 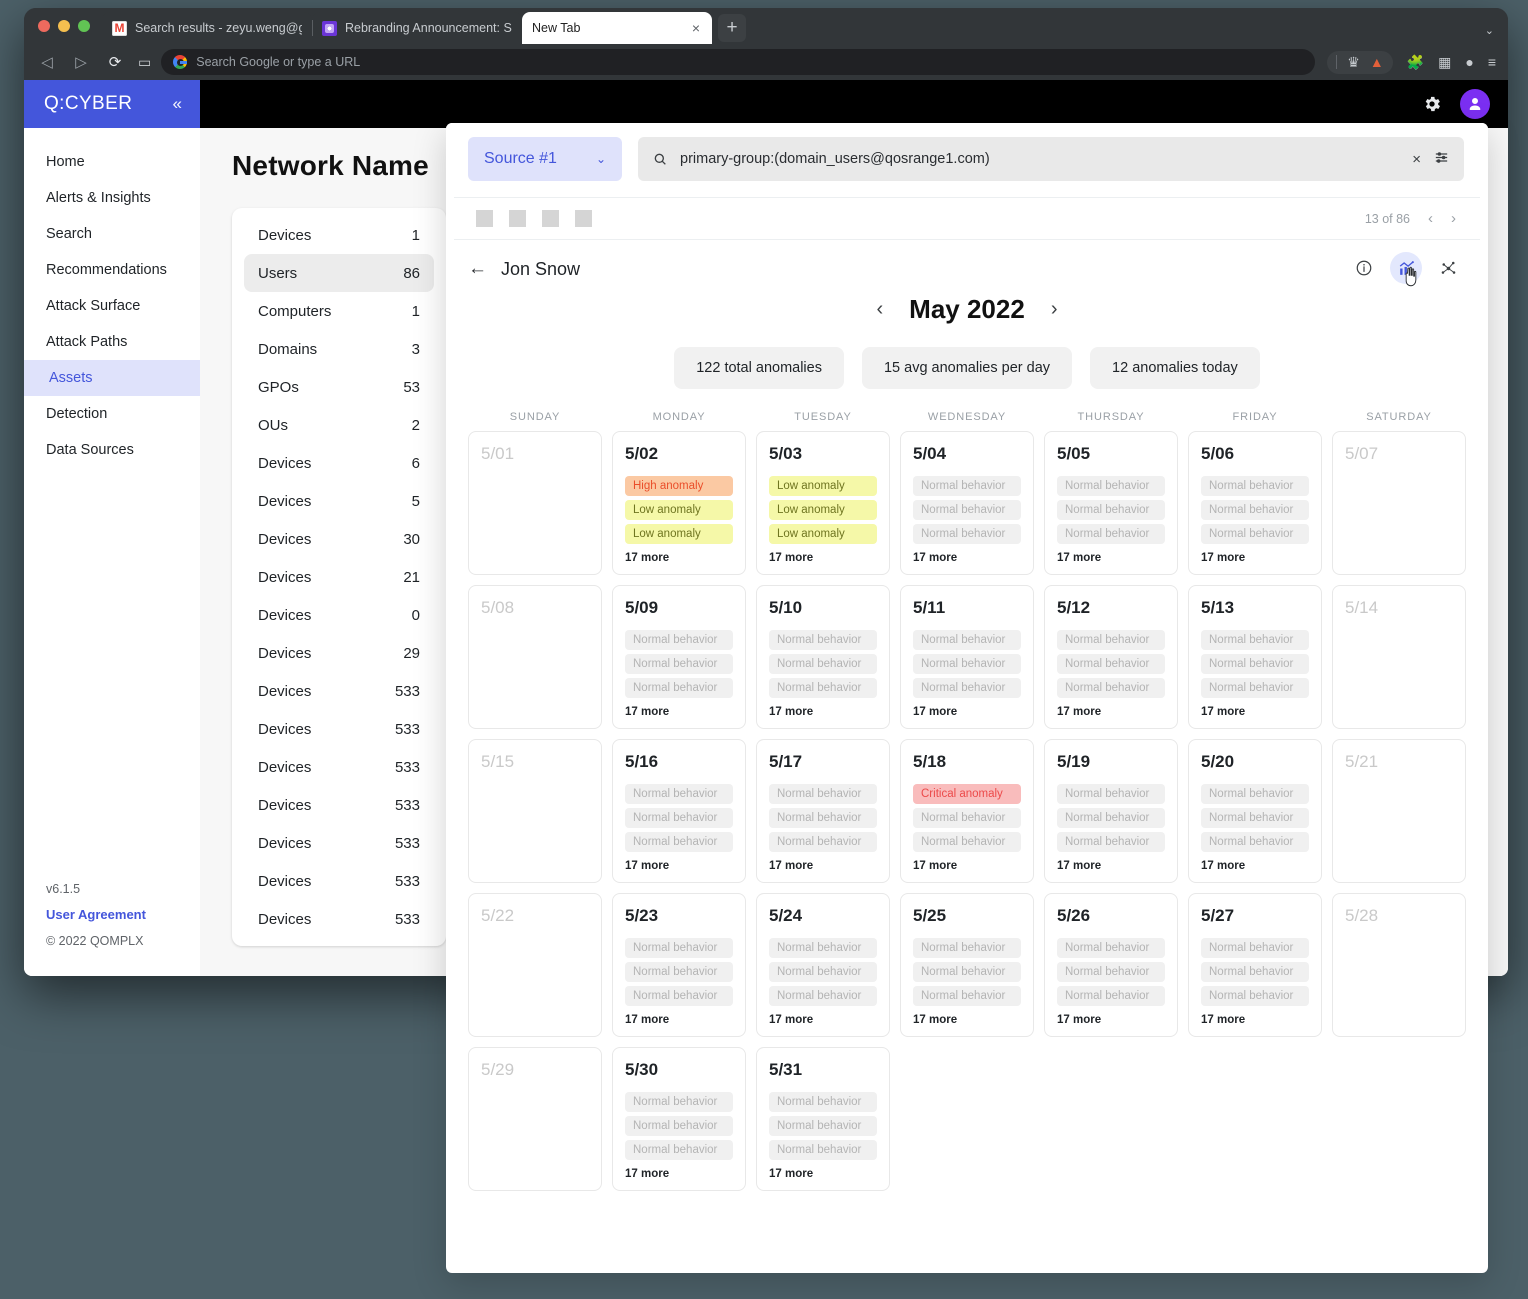 I want to click on network-list-item: OUs 2, so click(x=339, y=425).